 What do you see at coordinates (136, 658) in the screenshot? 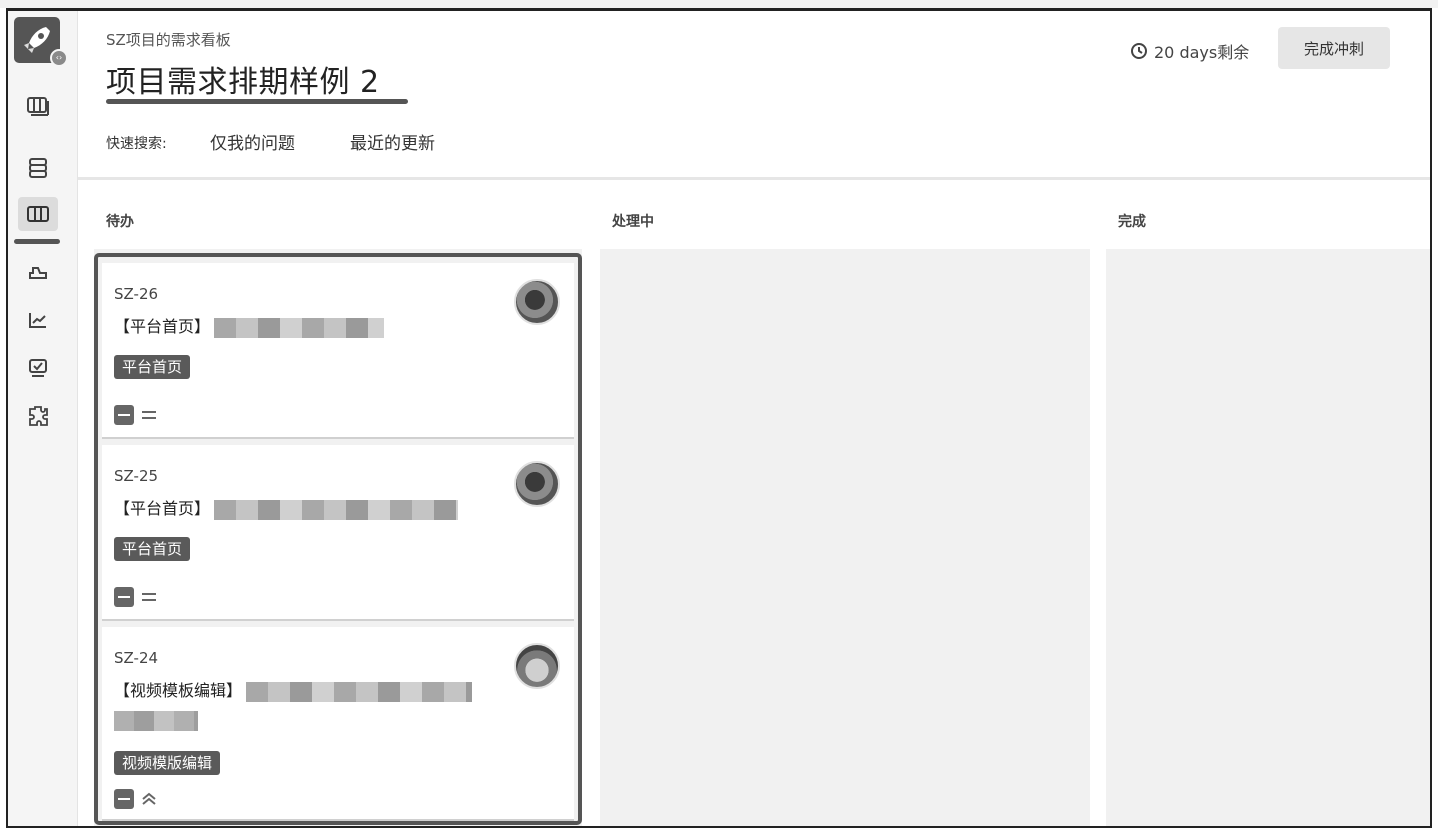
I see `issue-key: SZ-24` at bounding box center [136, 658].